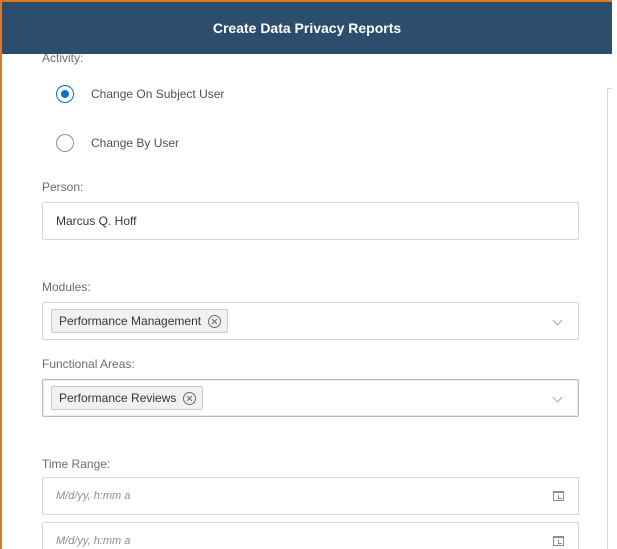 The width and height of the screenshot is (617, 549). Describe the element at coordinates (310, 496) in the screenshot. I see `time-range-from-field: M/d/yy, h:mm a` at that location.